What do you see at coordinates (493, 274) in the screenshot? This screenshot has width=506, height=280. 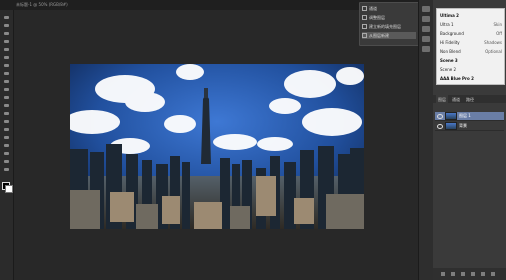 I see `delete-layer-icon` at bounding box center [493, 274].